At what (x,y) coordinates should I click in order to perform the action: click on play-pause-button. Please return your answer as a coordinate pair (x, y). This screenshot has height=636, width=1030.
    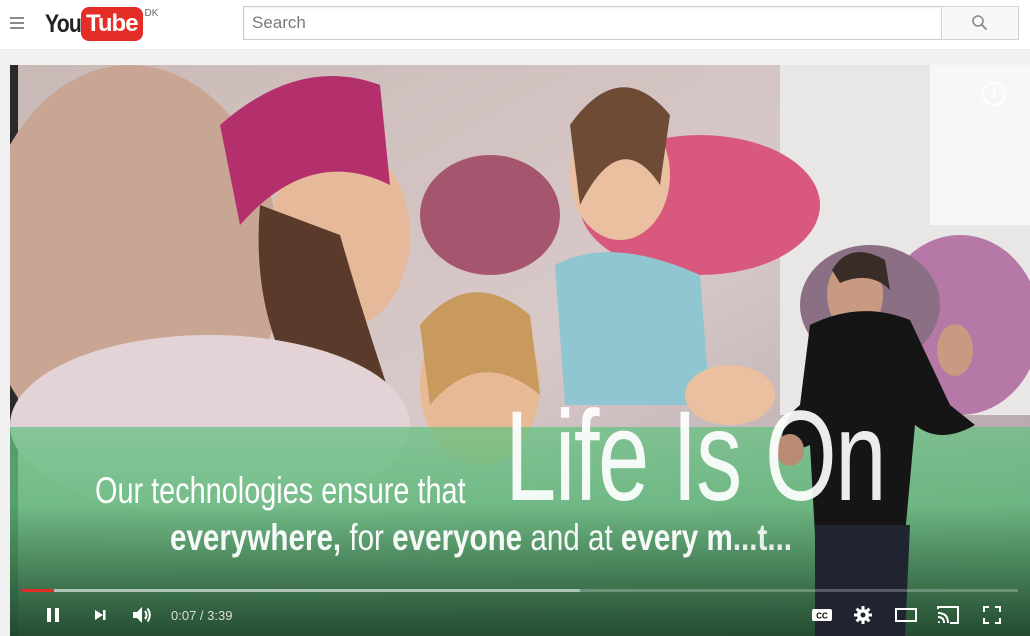
    Looking at the image, I should click on (53, 615).